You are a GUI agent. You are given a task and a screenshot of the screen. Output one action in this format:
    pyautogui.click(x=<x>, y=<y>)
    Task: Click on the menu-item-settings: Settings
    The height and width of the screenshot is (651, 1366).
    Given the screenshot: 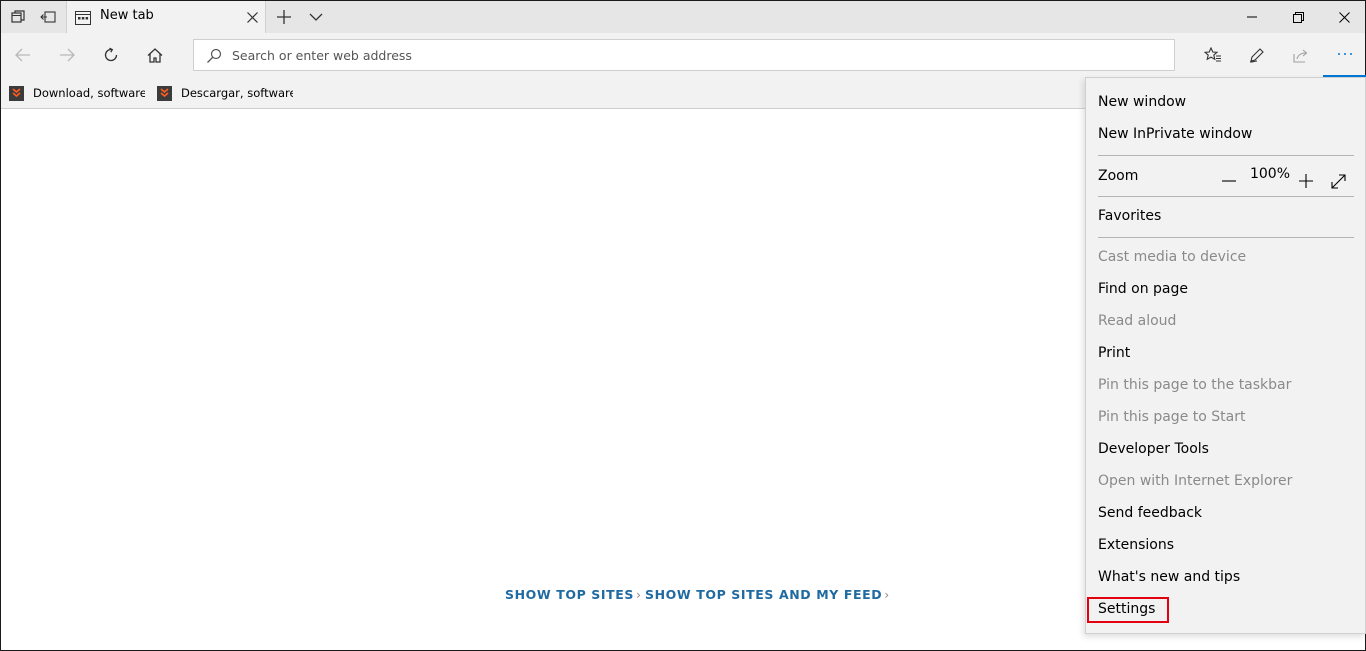 What is the action you would take?
    pyautogui.click(x=1126, y=609)
    